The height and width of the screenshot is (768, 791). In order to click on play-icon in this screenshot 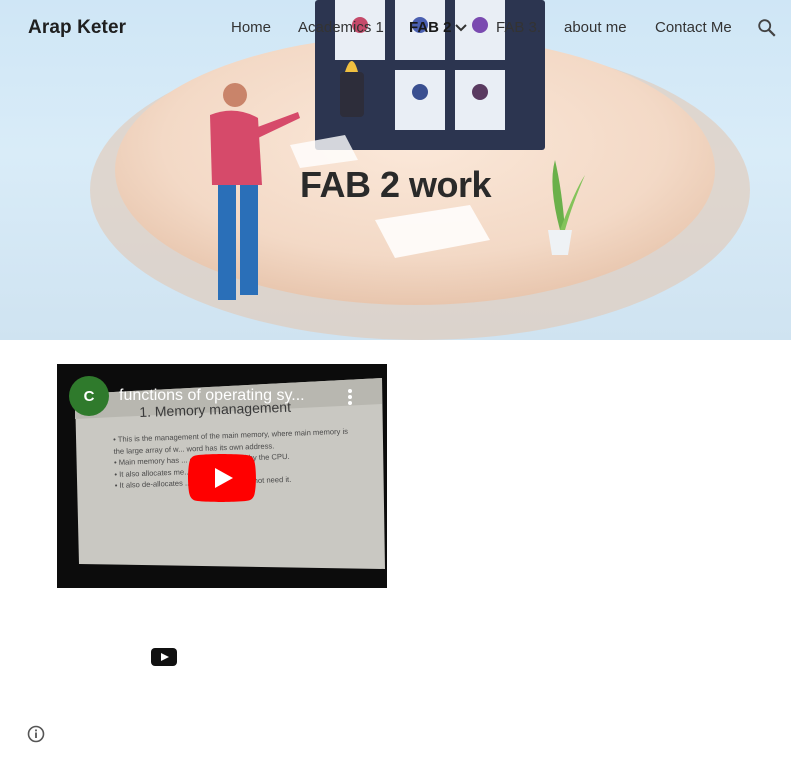, I will do `click(222, 478)`.